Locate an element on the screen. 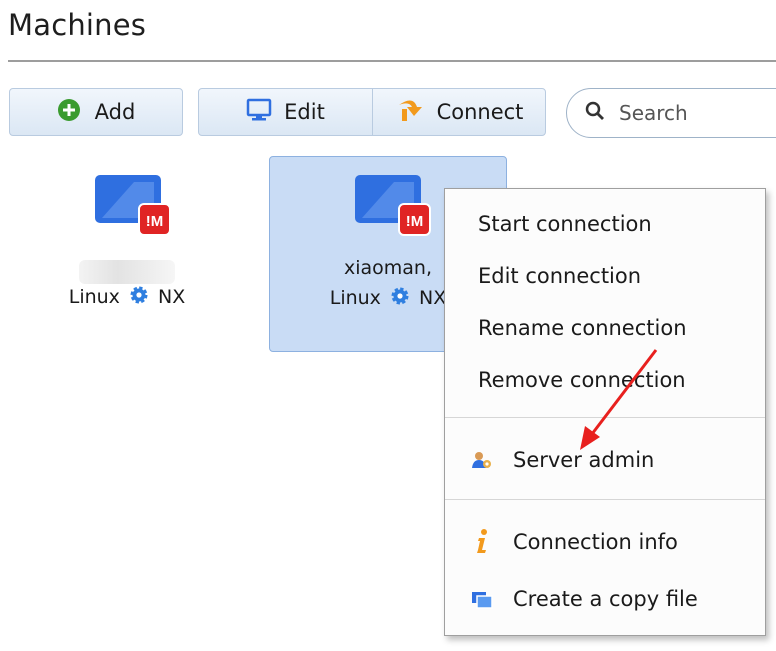  plus-circle-icon is located at coordinates (69, 112).